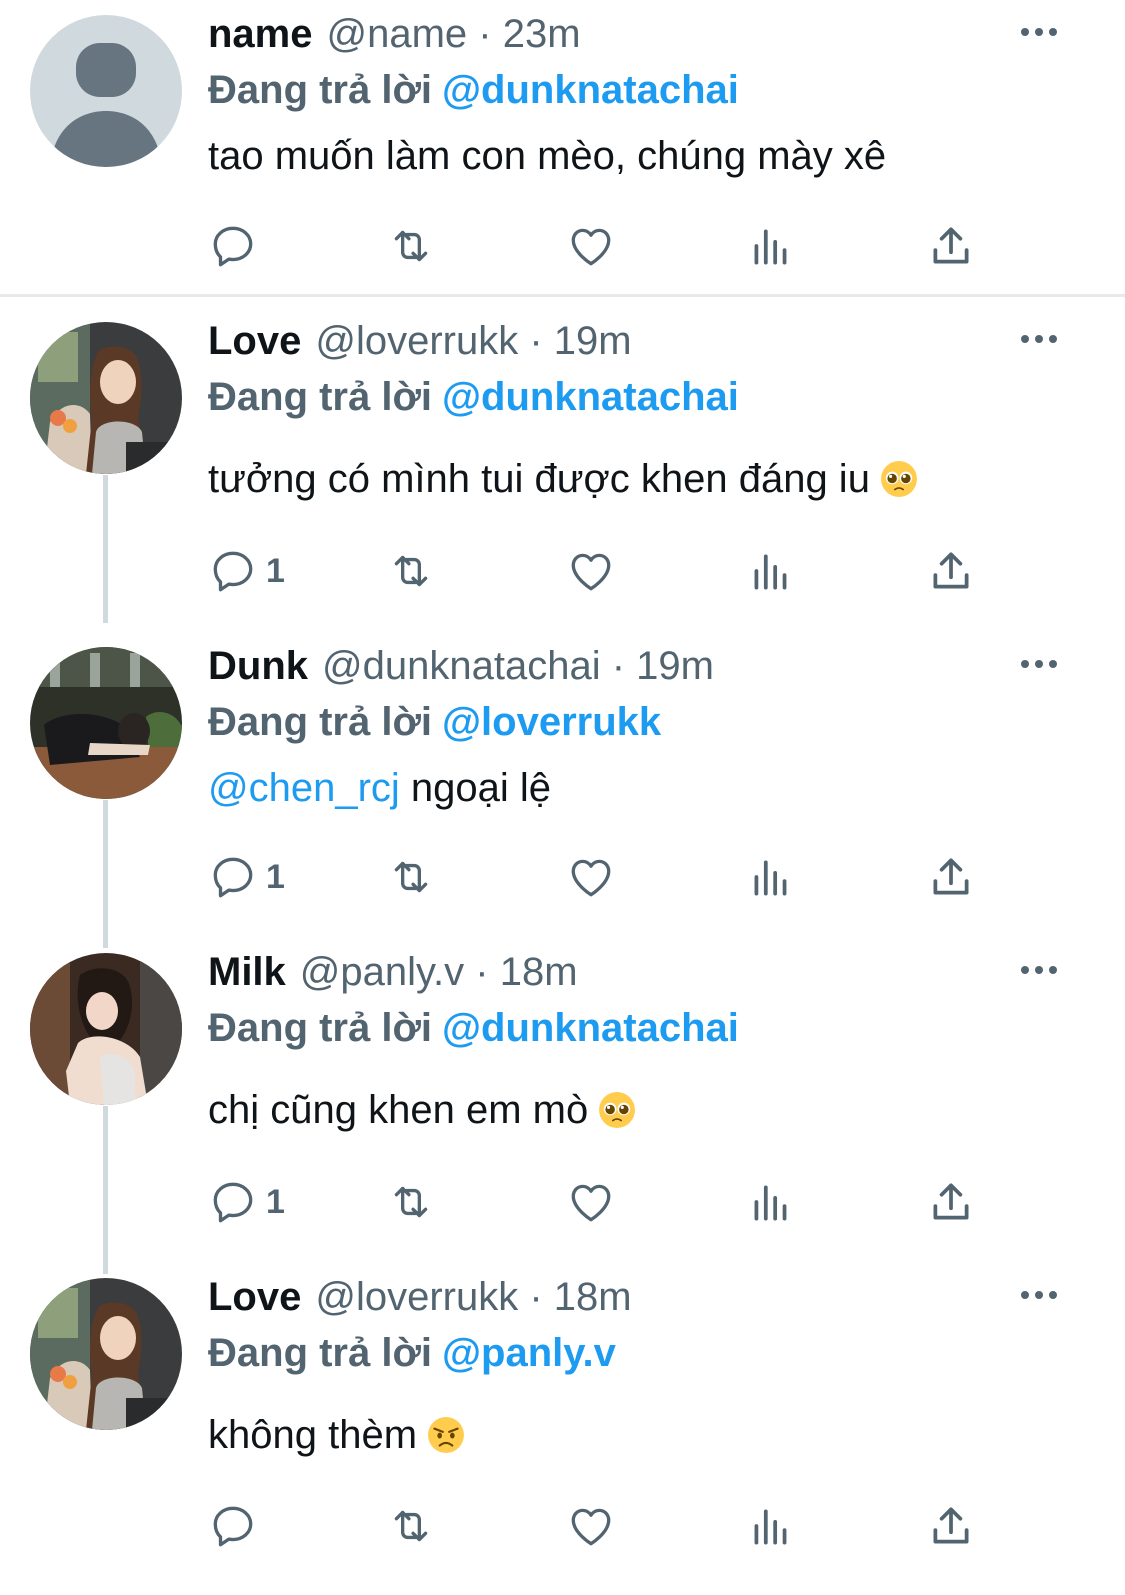 This screenshot has height=1595, width=1125. Describe the element at coordinates (260, 34) in the screenshot. I see `display-name: name` at that location.